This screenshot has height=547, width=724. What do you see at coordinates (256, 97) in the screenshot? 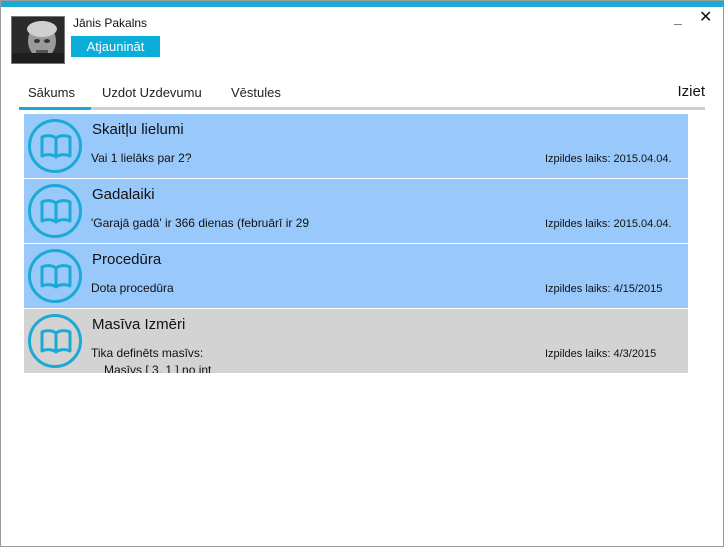
I see `tab-messages: Vēstules` at bounding box center [256, 97].